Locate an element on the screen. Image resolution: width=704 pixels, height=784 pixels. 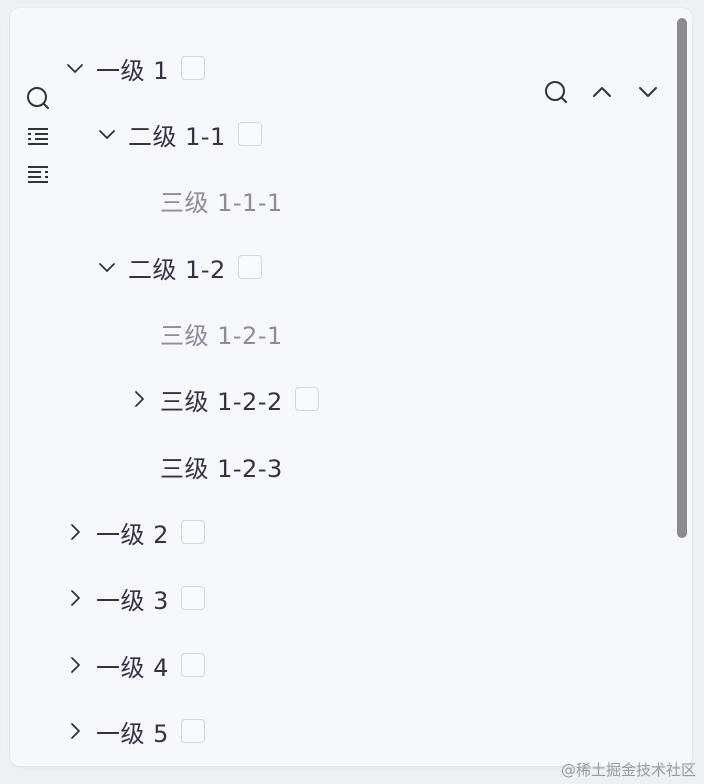
scrollbar-thumb is located at coordinates (682, 278).